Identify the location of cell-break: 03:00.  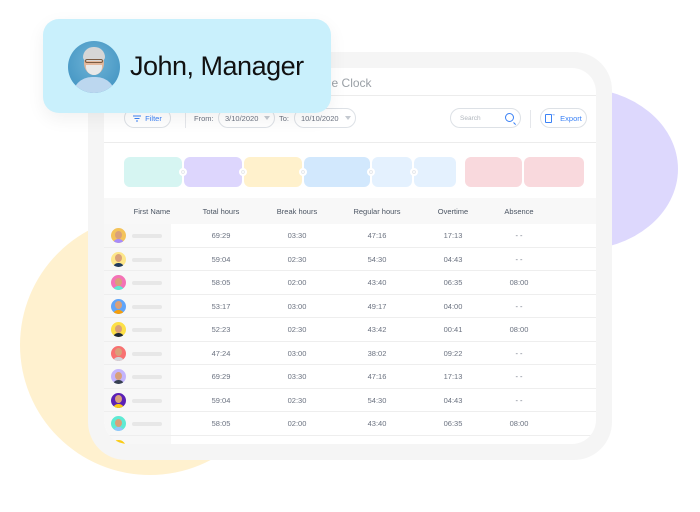
(297, 306).